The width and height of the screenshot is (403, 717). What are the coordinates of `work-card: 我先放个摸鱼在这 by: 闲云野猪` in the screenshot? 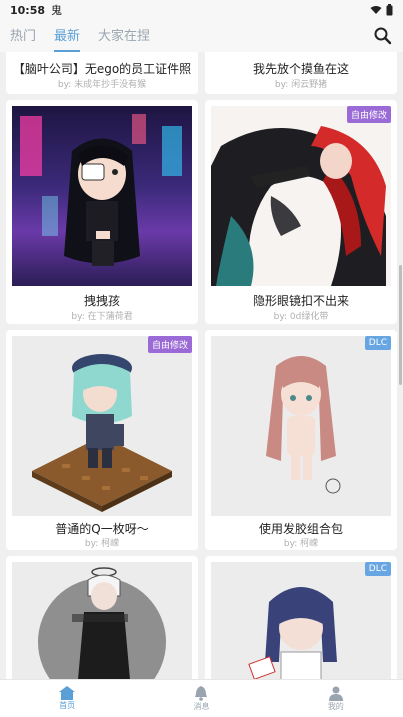 It's located at (301, 73).